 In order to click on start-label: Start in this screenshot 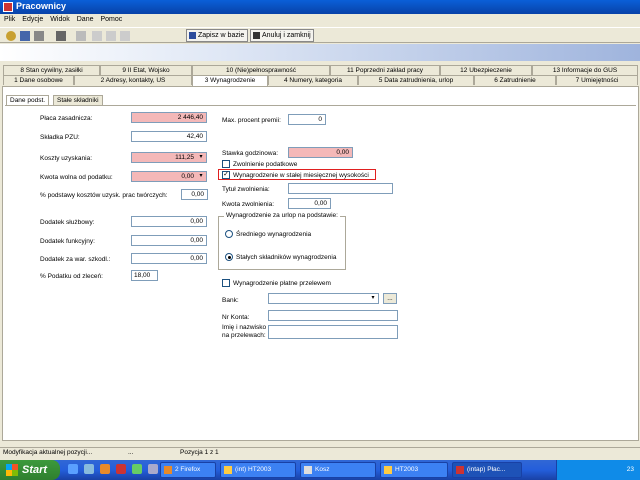, I will do `click(35, 470)`.